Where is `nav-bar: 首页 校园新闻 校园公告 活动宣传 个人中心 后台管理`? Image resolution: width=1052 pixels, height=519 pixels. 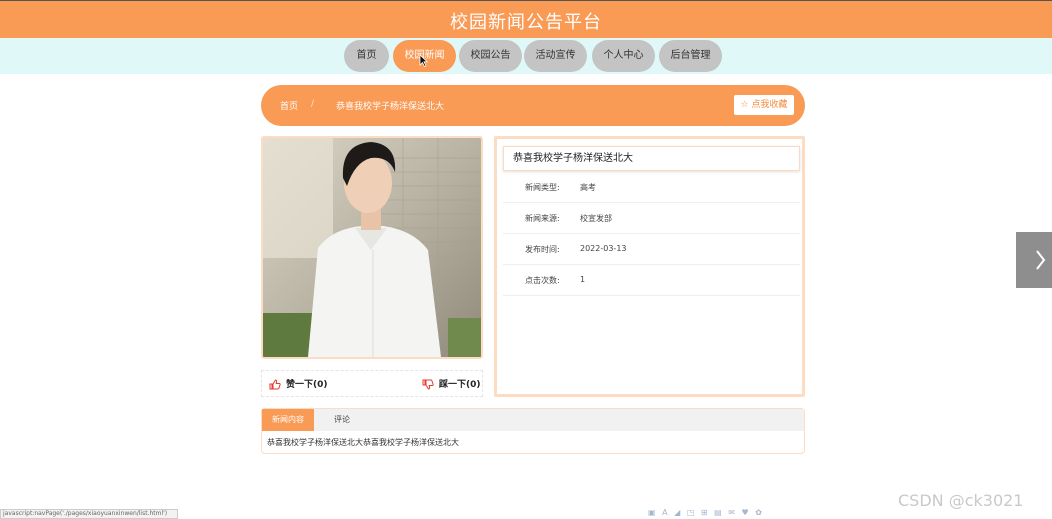
nav-bar: 首页 校园新闻 校园公告 活动宣传 个人中心 后台管理 is located at coordinates (526, 56).